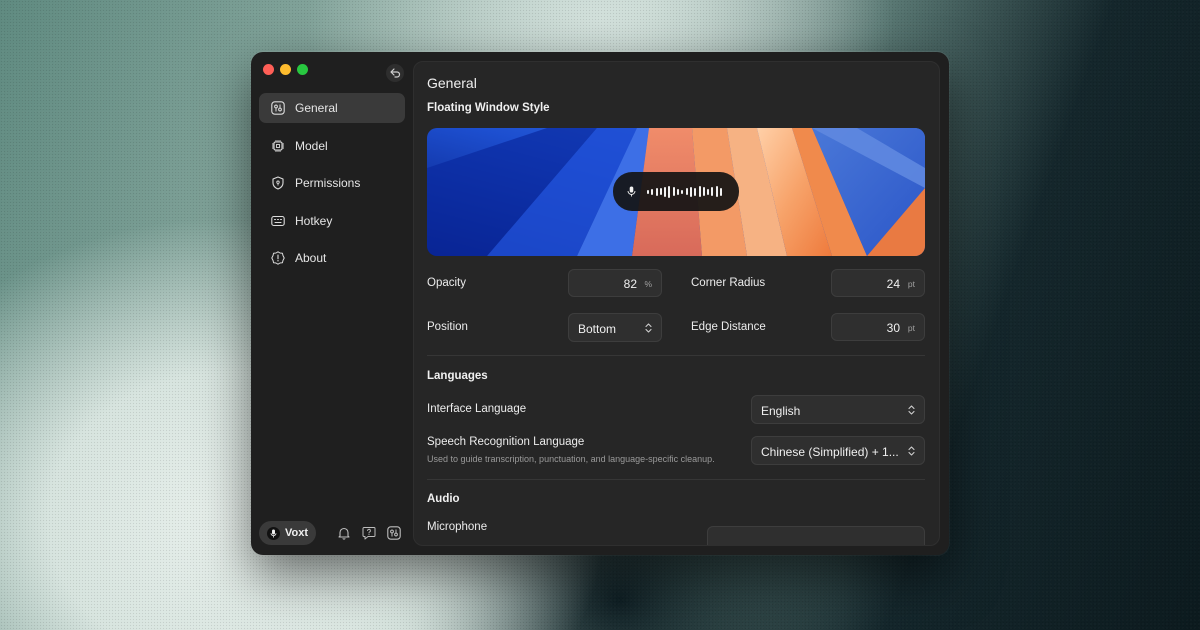  Describe the element at coordinates (297, 533) in the screenshot. I see `brand-label: Voxt` at that location.